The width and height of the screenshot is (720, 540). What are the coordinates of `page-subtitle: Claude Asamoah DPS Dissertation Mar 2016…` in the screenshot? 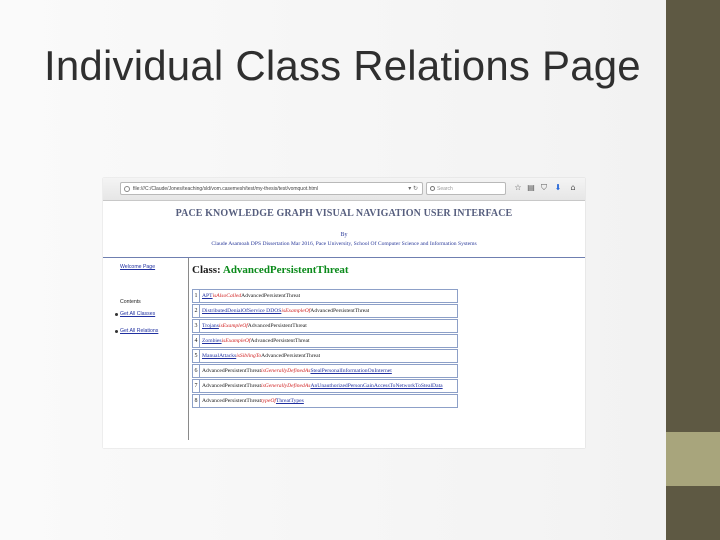 It's located at (344, 244).